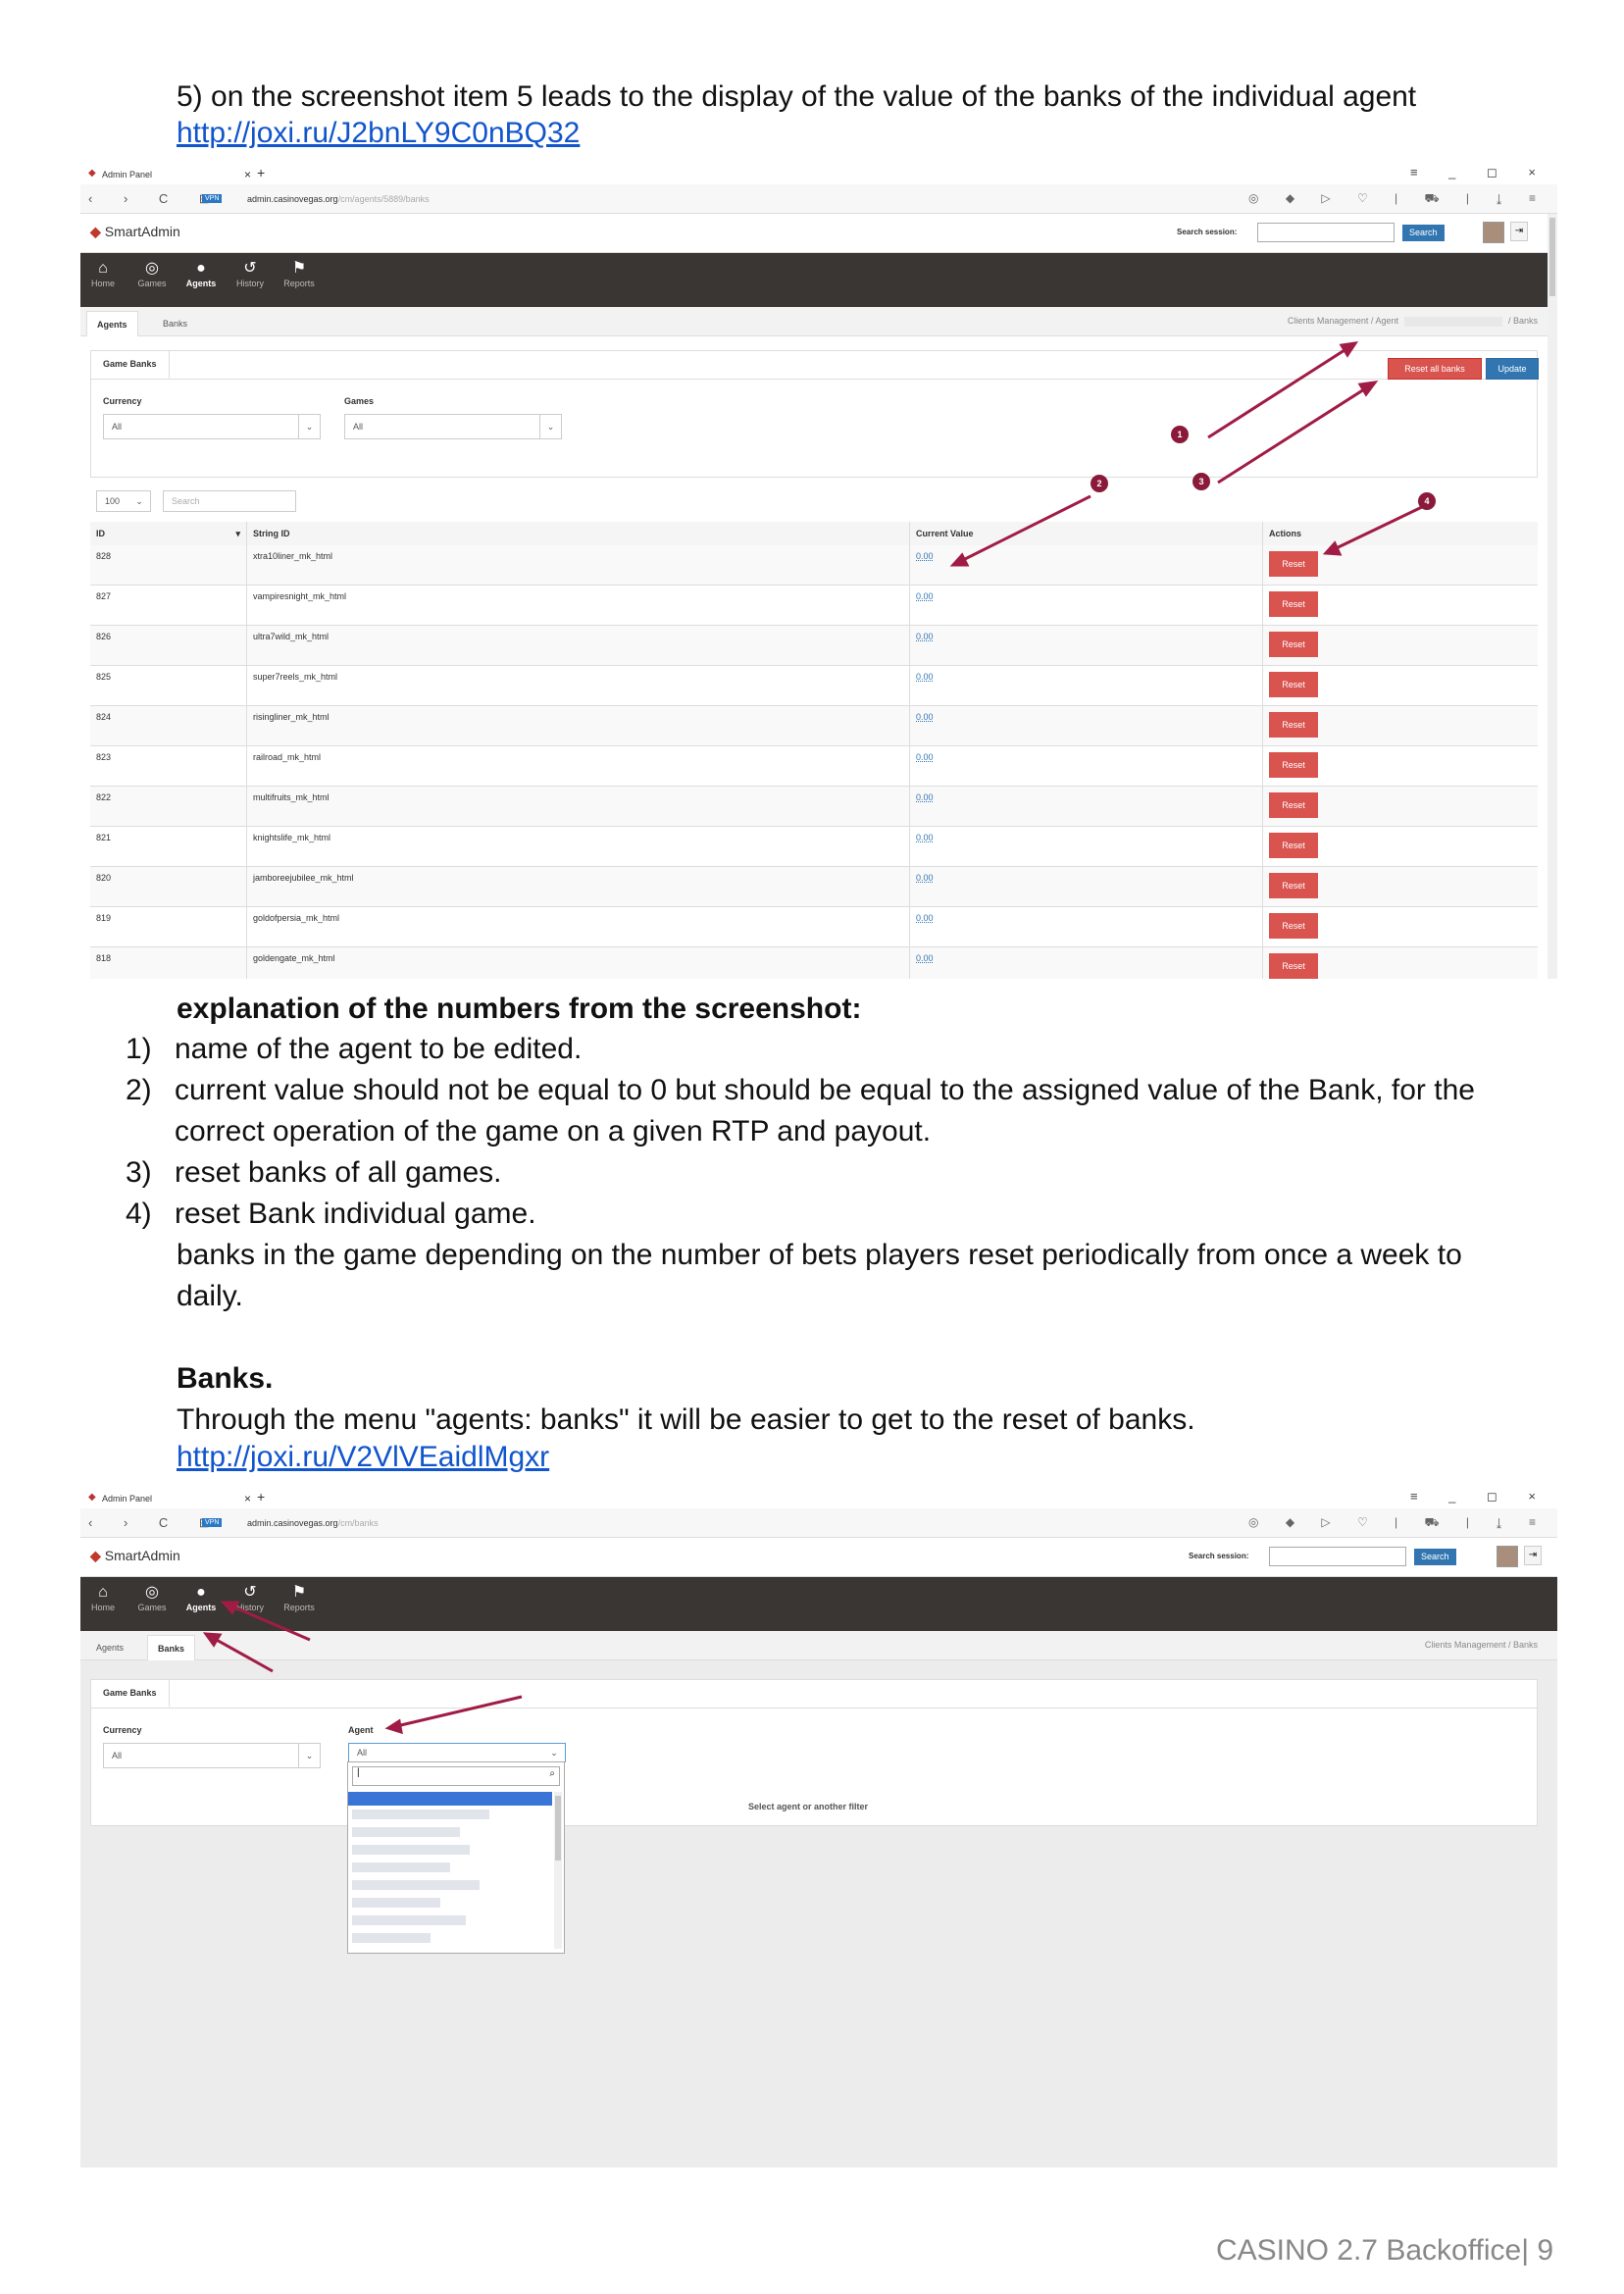  I want to click on games-select: All ⌄, so click(453, 426).